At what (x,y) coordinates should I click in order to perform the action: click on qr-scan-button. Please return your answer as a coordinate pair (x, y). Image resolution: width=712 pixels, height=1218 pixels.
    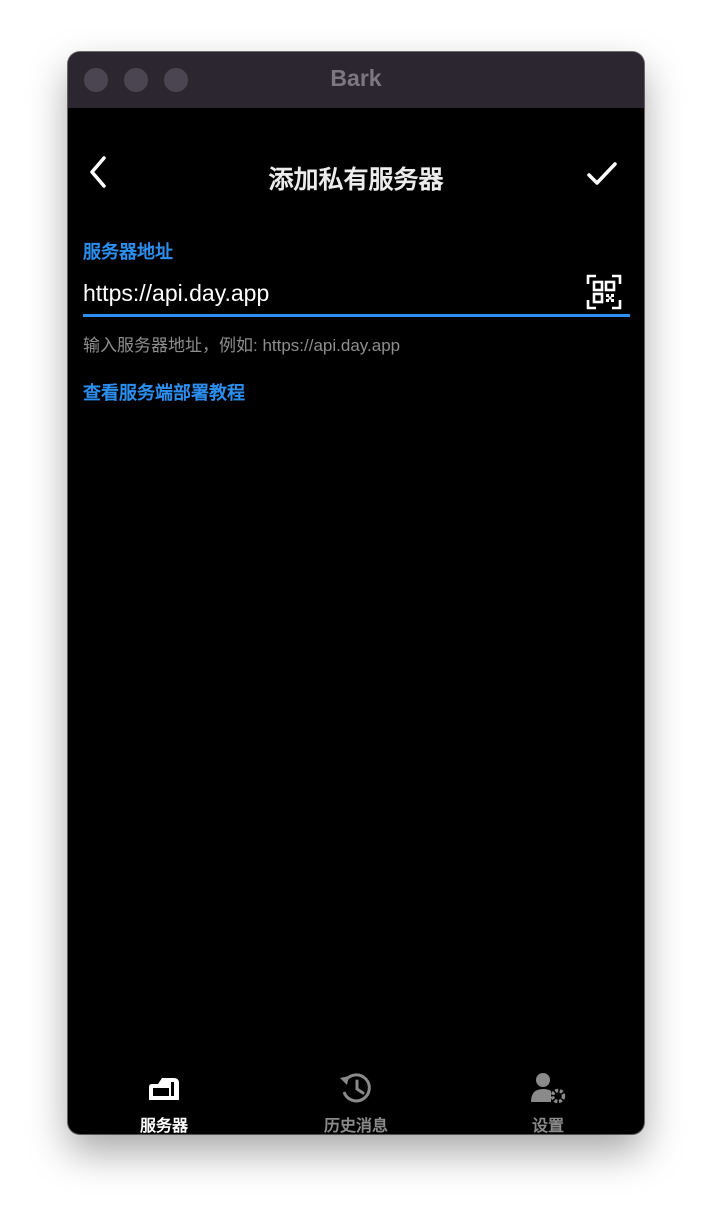
    Looking at the image, I should click on (604, 292).